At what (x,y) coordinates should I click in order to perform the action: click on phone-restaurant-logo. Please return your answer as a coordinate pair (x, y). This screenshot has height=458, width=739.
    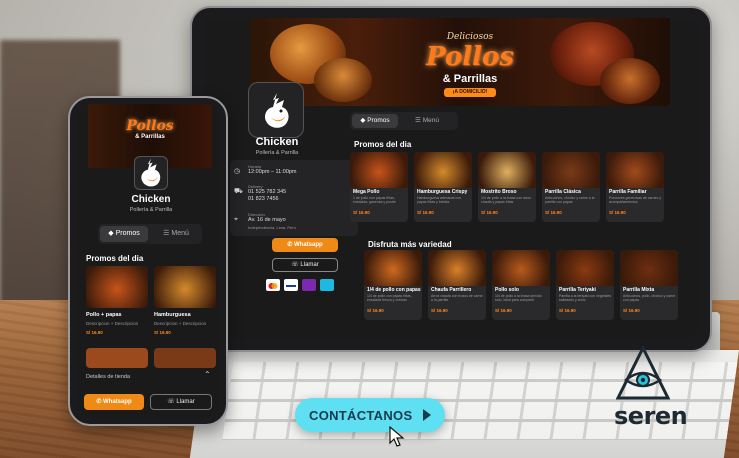
    Looking at the image, I should click on (151, 173).